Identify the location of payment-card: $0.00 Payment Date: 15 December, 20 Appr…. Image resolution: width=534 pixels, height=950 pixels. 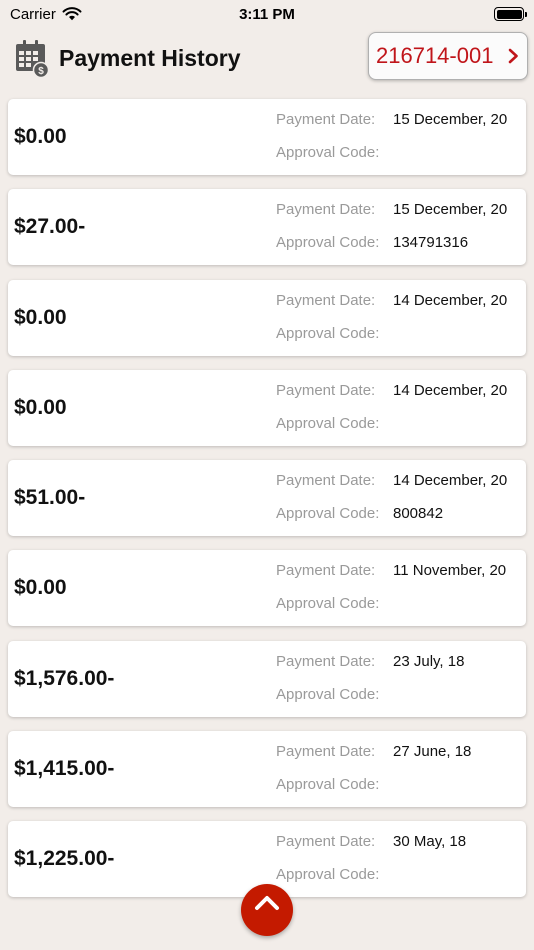
(267, 137).